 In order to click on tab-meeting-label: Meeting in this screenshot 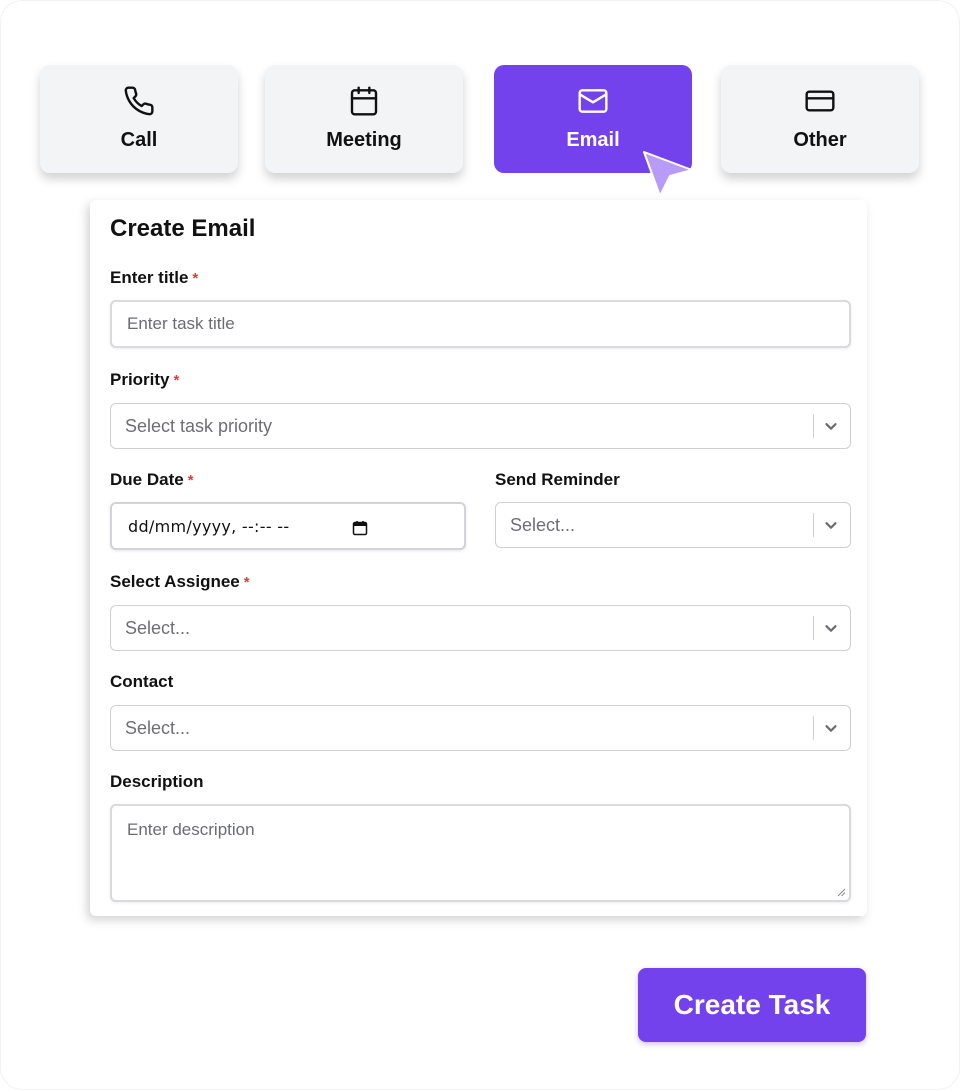, I will do `click(364, 140)`.